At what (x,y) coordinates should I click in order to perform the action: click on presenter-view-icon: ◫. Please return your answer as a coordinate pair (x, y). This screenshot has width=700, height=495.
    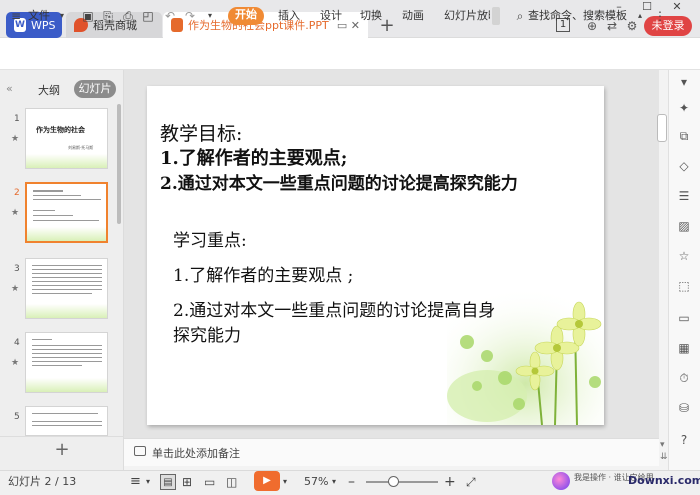
    Looking at the image, I should click on (231, 482).